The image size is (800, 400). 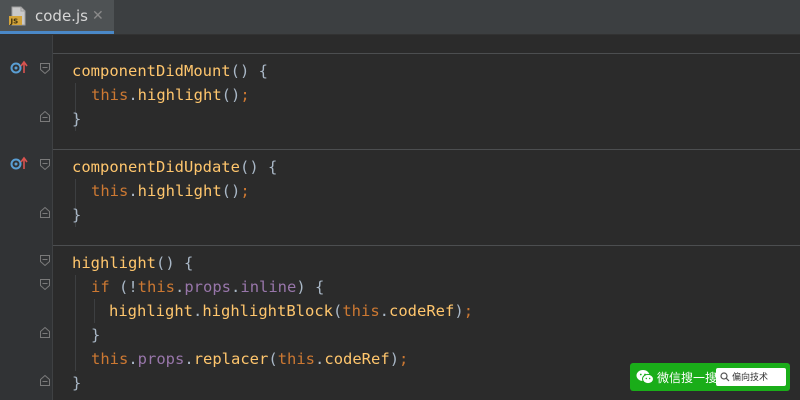 What do you see at coordinates (231, 359) in the screenshot?
I see `code-token: replacer` at bounding box center [231, 359].